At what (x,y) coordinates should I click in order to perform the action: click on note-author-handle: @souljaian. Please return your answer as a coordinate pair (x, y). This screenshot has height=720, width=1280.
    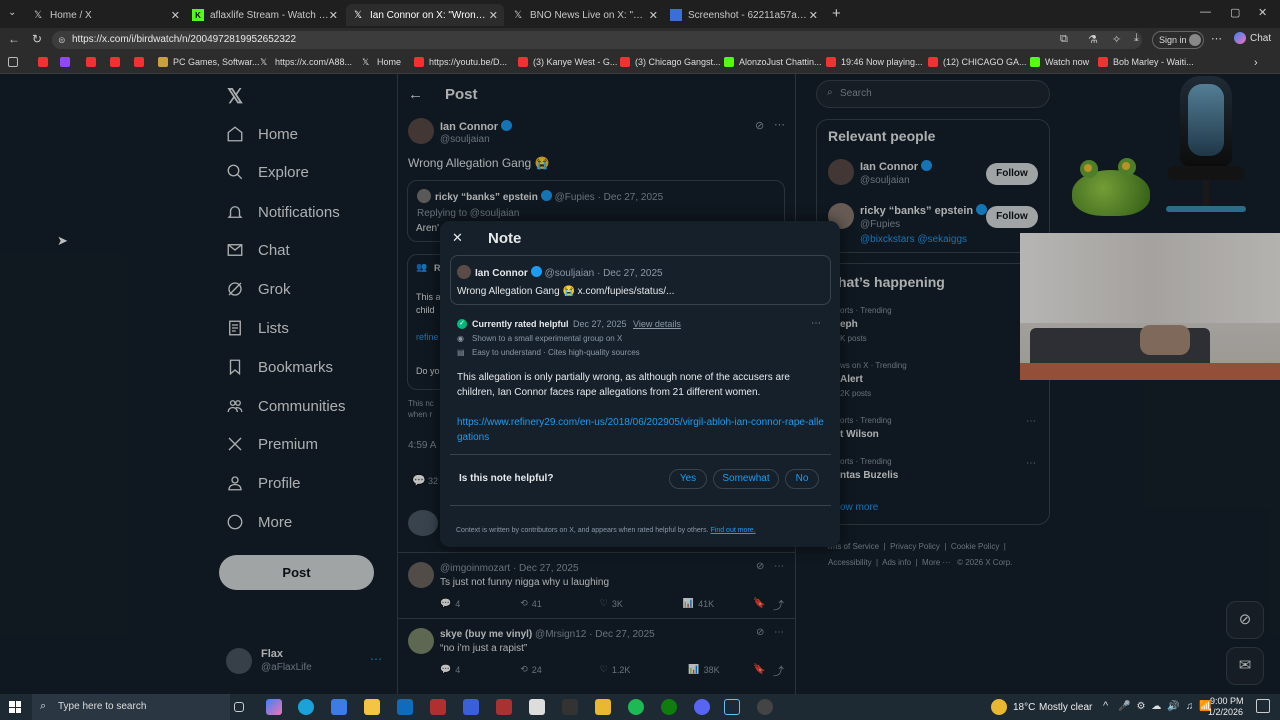
    Looking at the image, I should click on (569, 273).